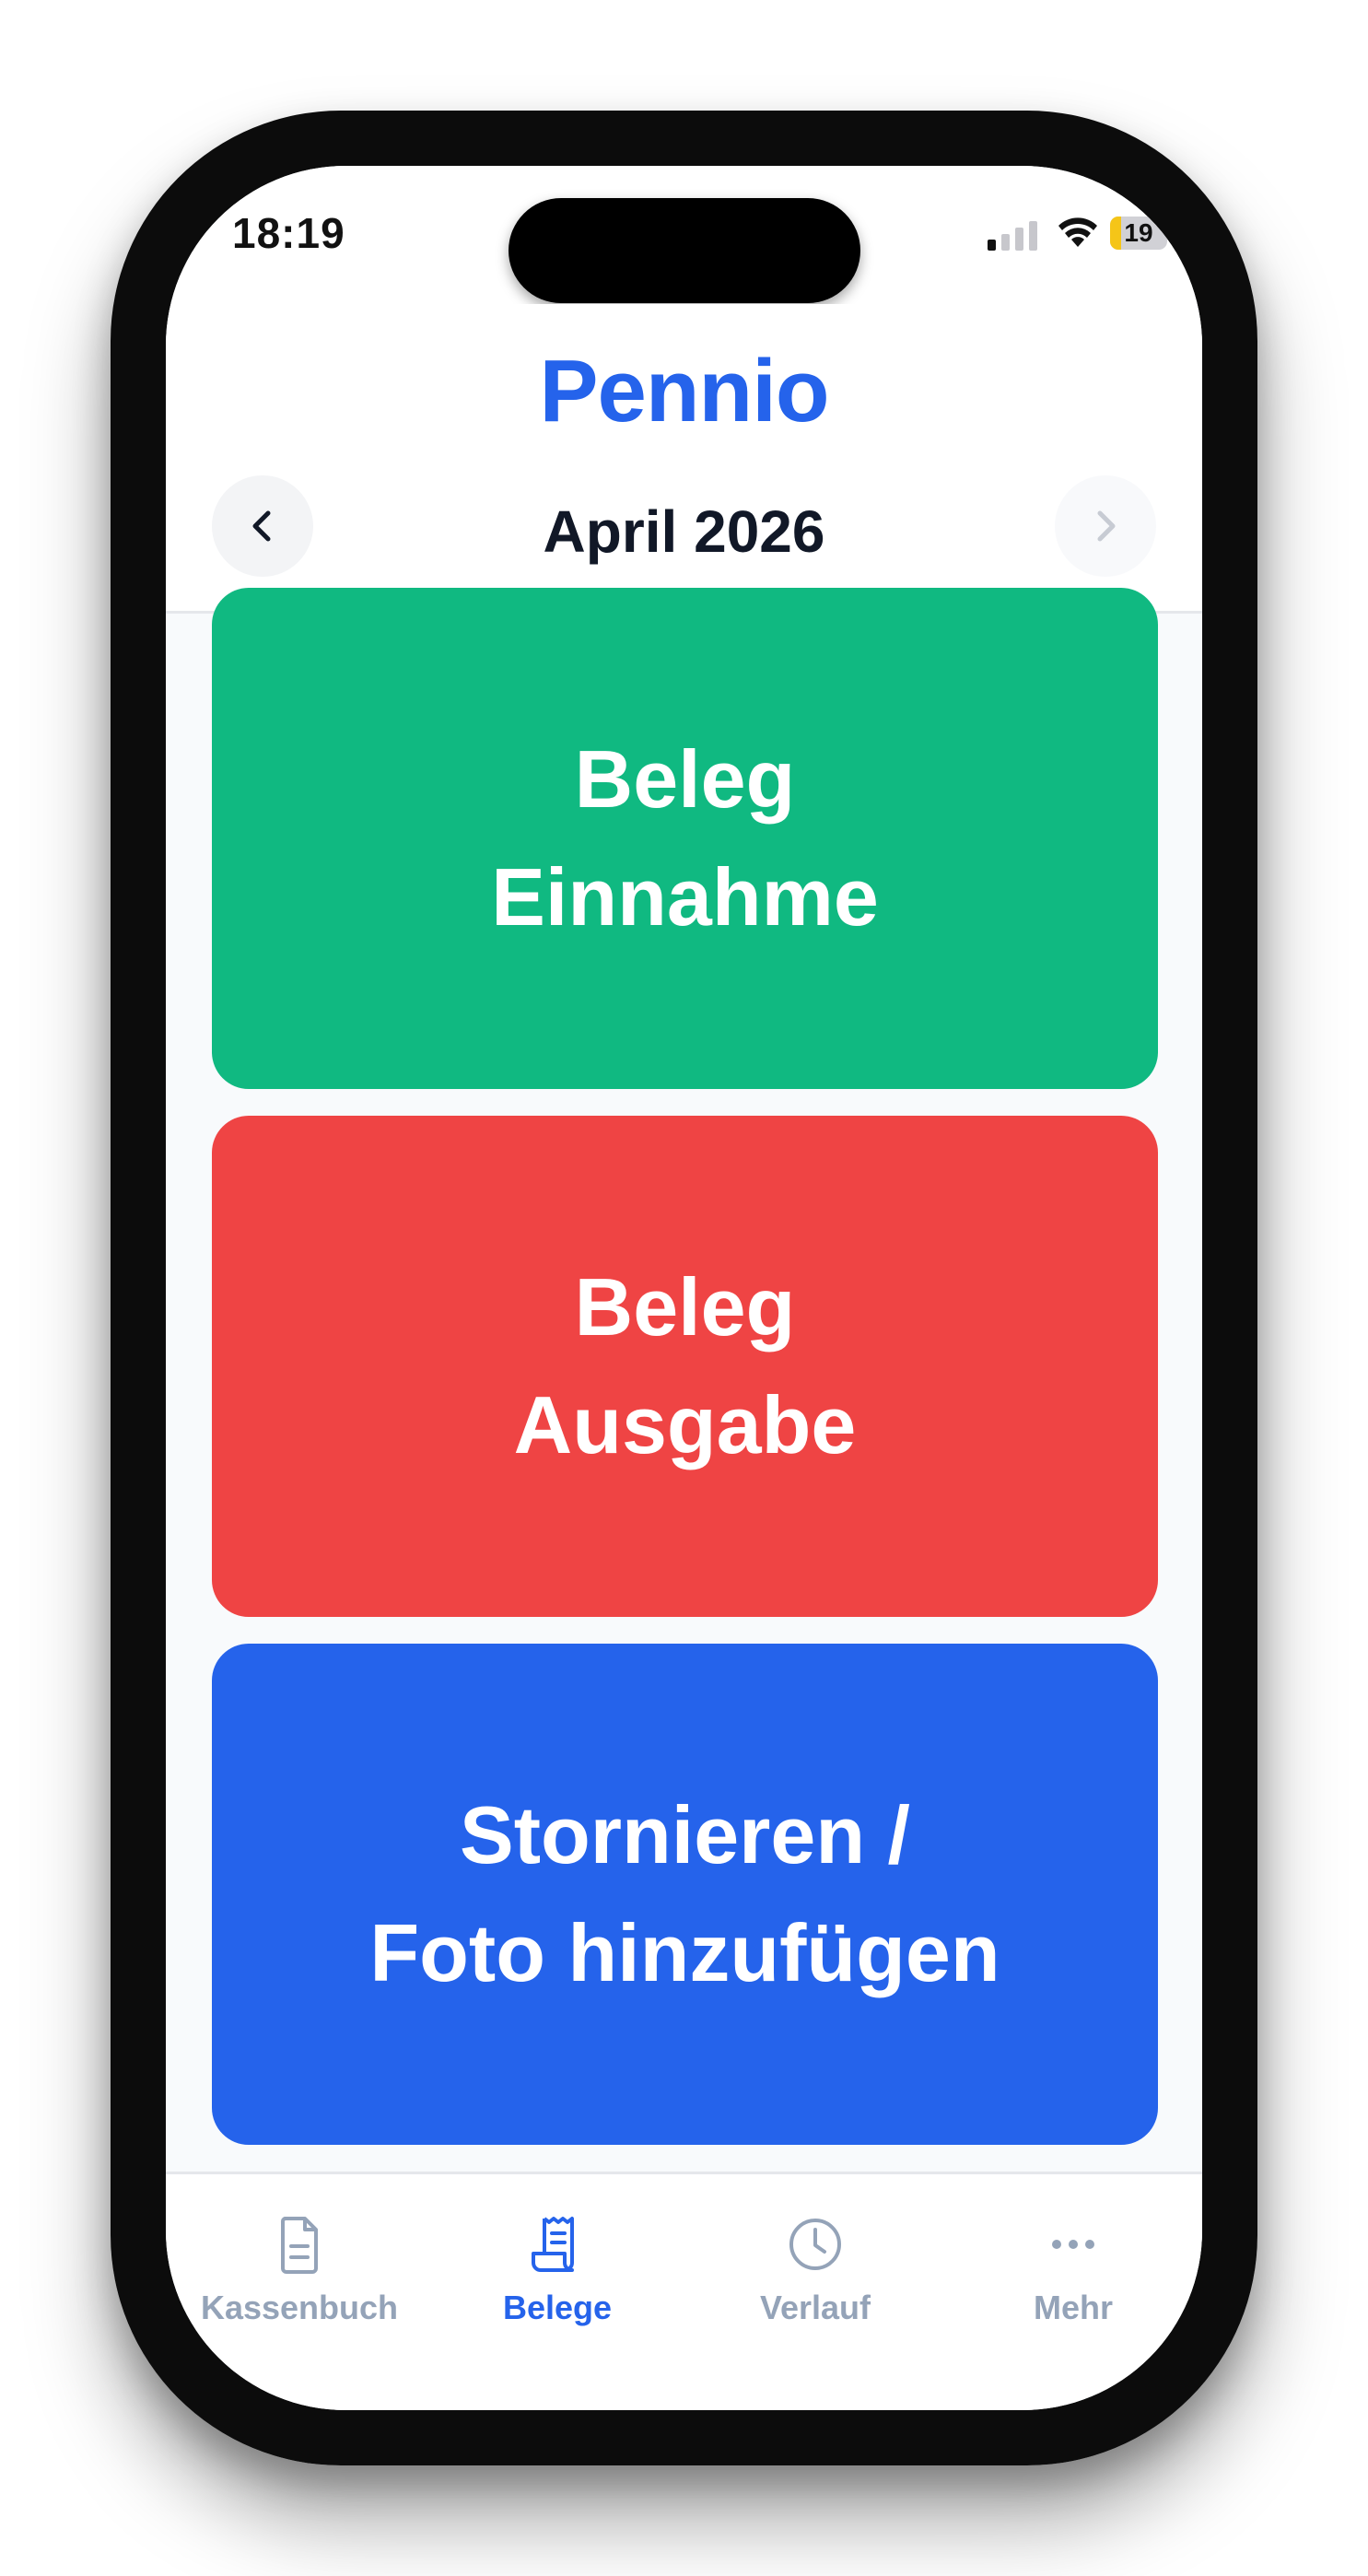 Image resolution: width=1368 pixels, height=2576 pixels. Describe the element at coordinates (557, 2275) in the screenshot. I see `tab-belege: Belege` at that location.